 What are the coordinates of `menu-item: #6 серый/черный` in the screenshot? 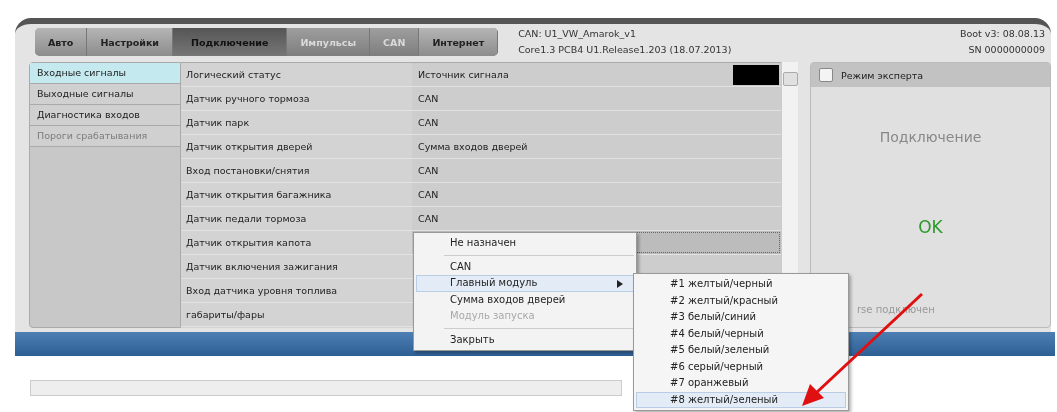 It's located at (741, 366).